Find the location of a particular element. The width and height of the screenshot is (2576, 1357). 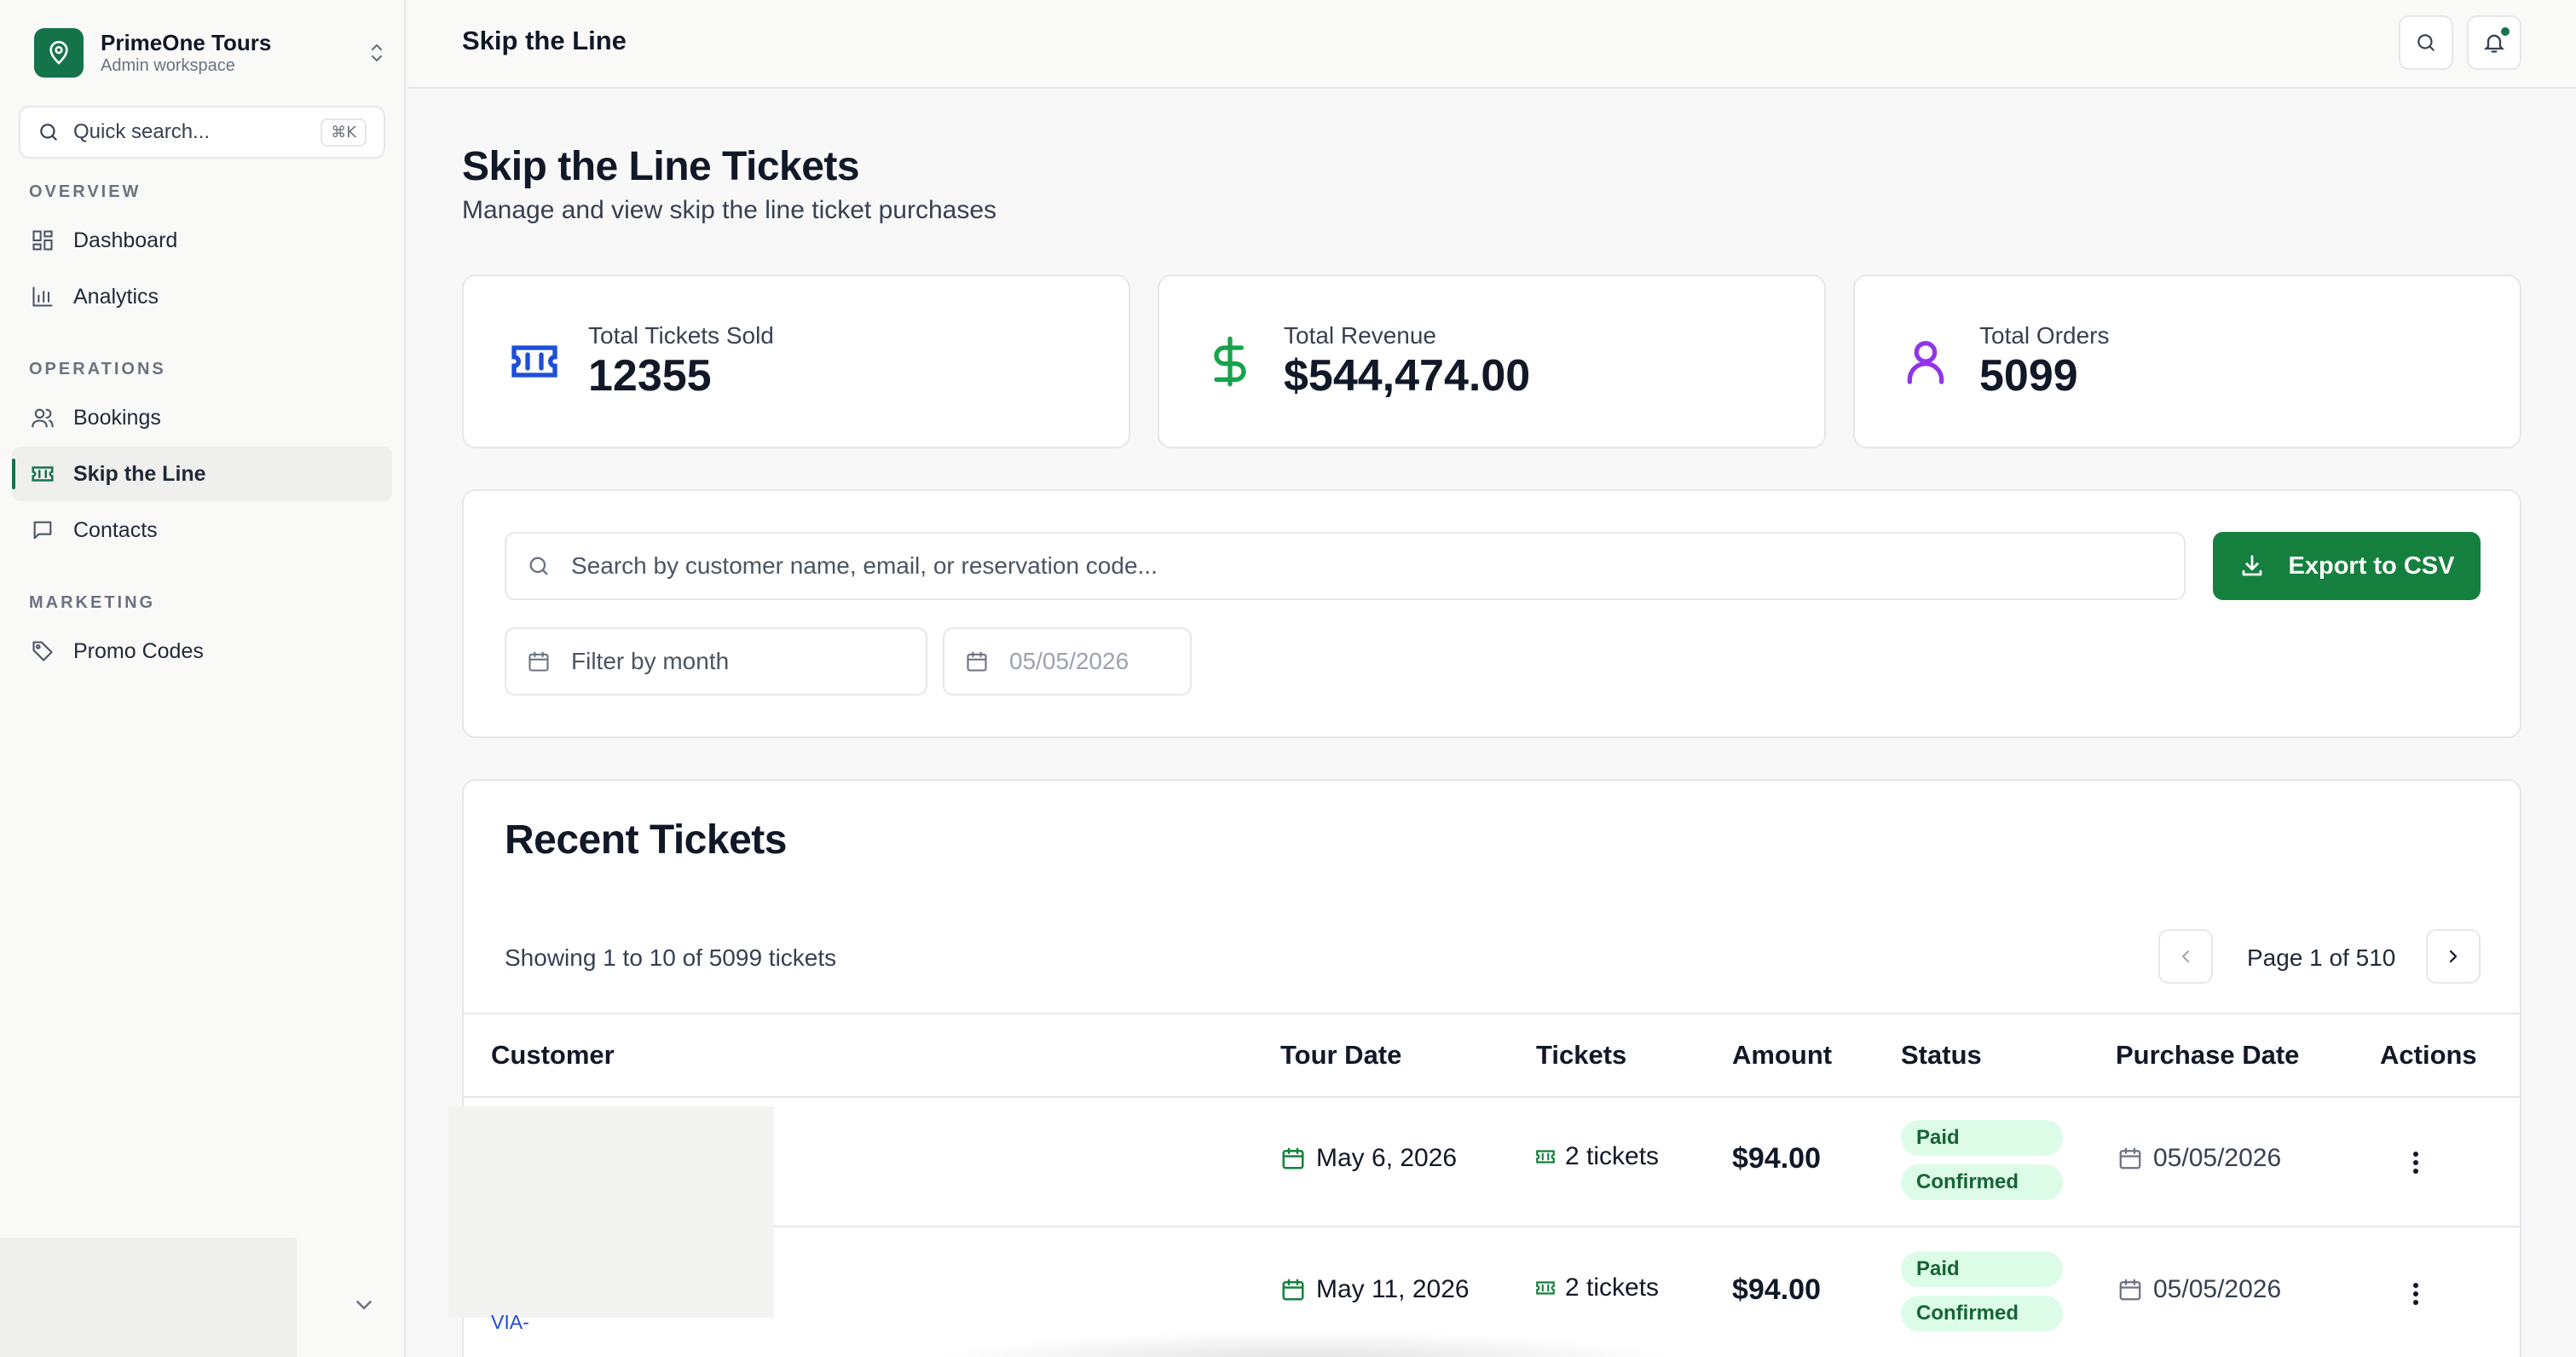

notification-dot is located at coordinates (2505, 31).